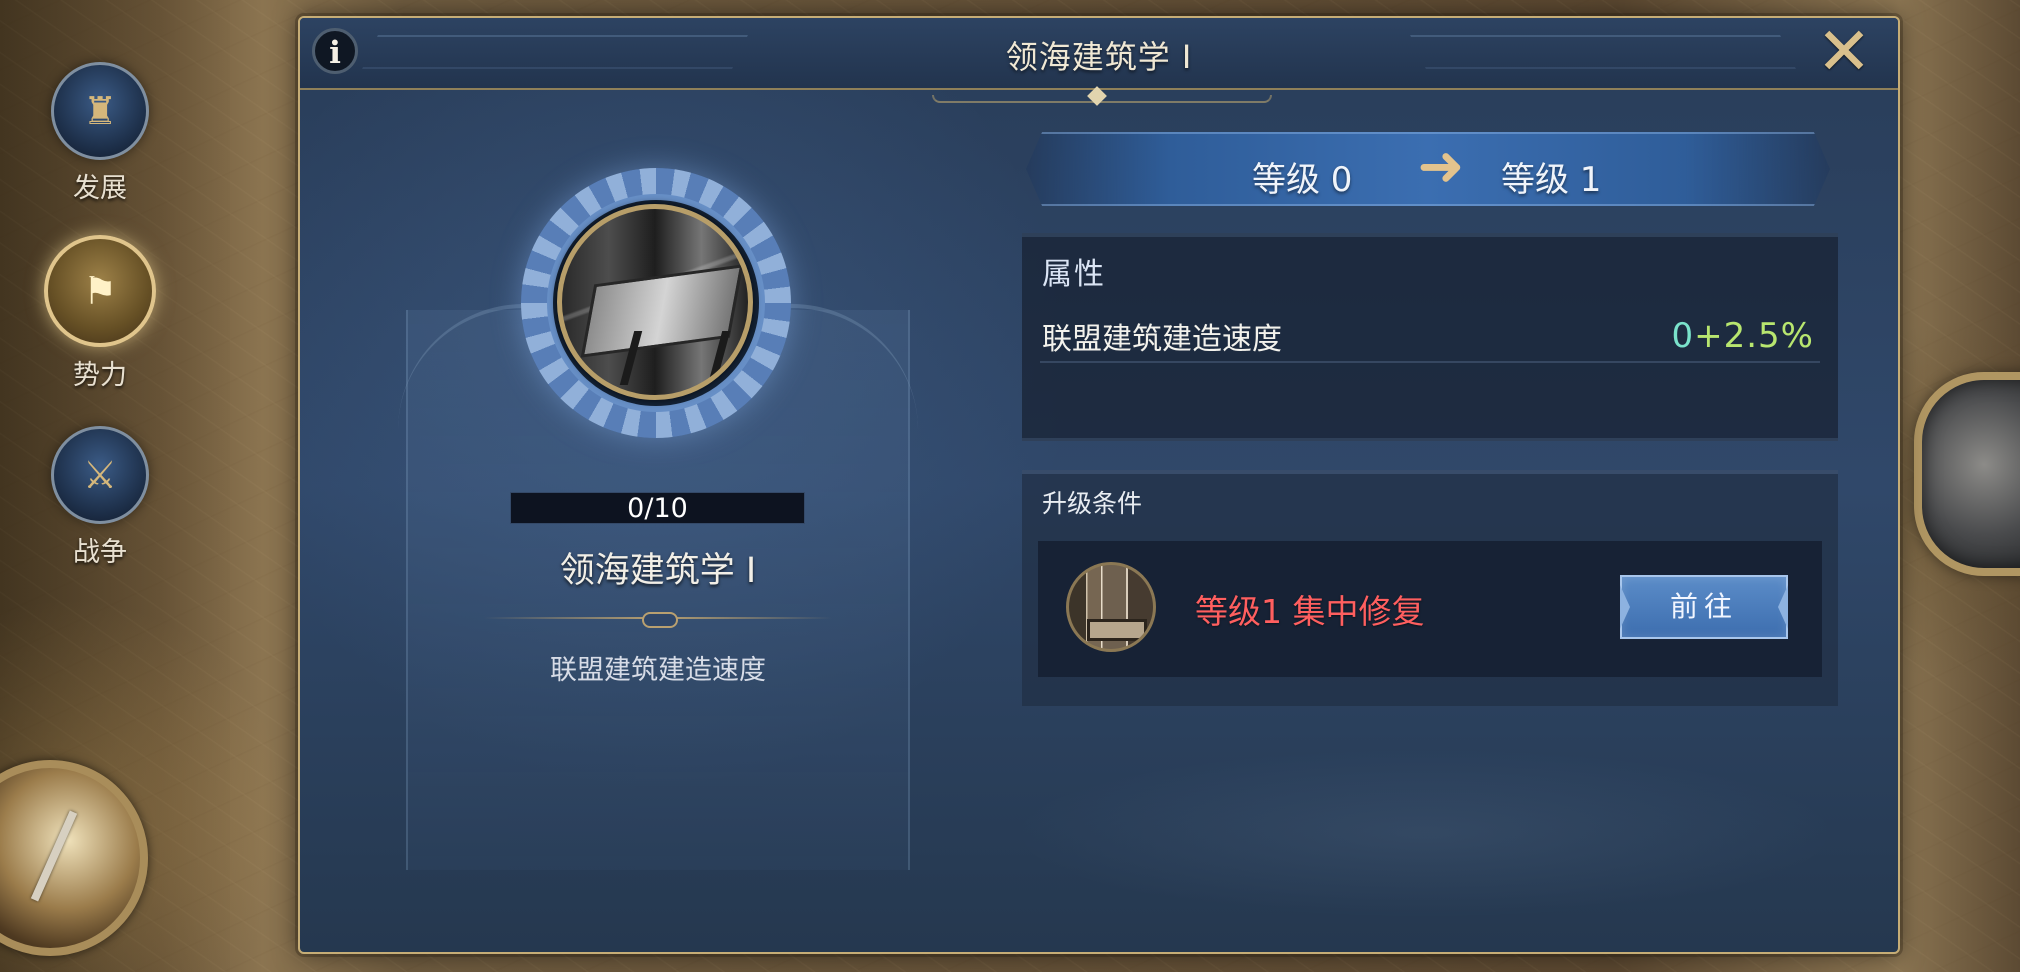  Describe the element at coordinates (1425, 833) in the screenshot. I see `background-glow` at that location.